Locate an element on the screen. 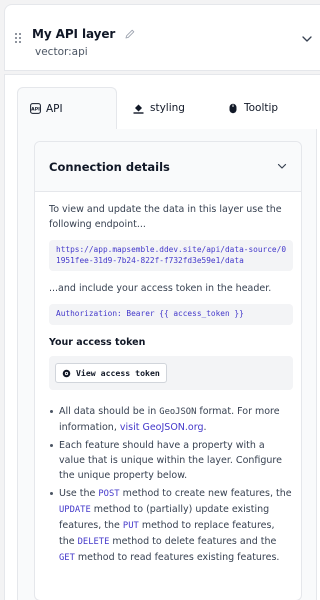  paint-bucket-icon is located at coordinates (138, 109).